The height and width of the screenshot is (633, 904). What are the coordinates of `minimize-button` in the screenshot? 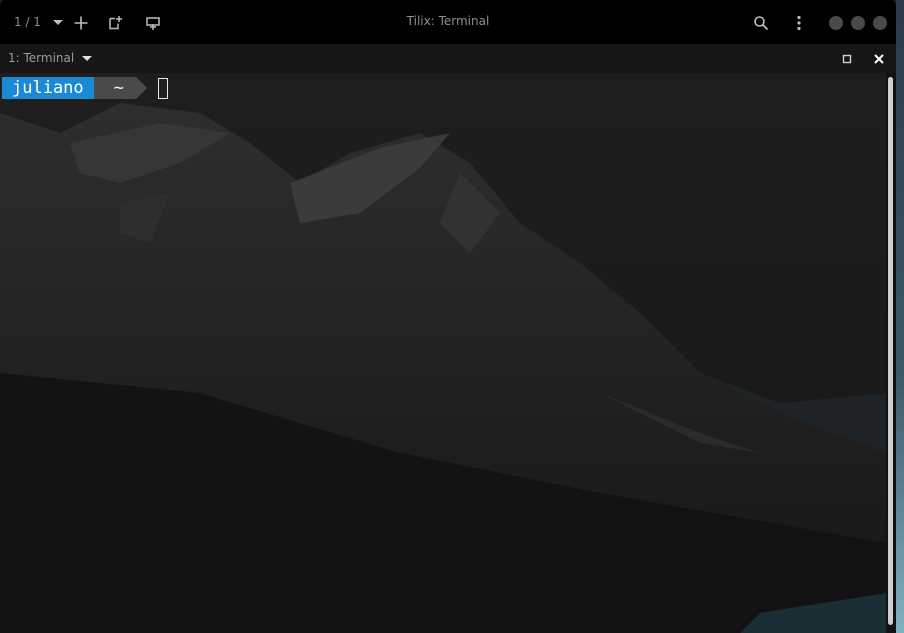 It's located at (836, 23).